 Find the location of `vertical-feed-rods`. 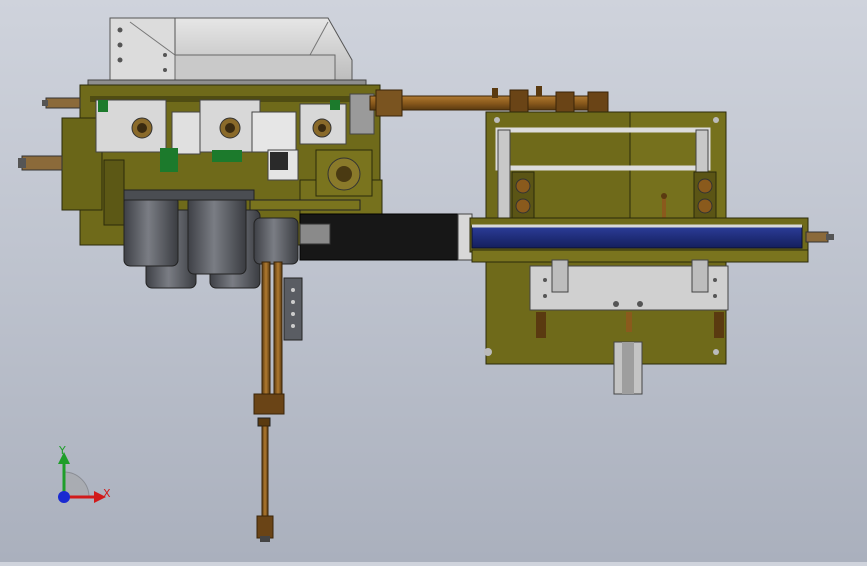

vertical-feed-rods is located at coordinates (278, 401).